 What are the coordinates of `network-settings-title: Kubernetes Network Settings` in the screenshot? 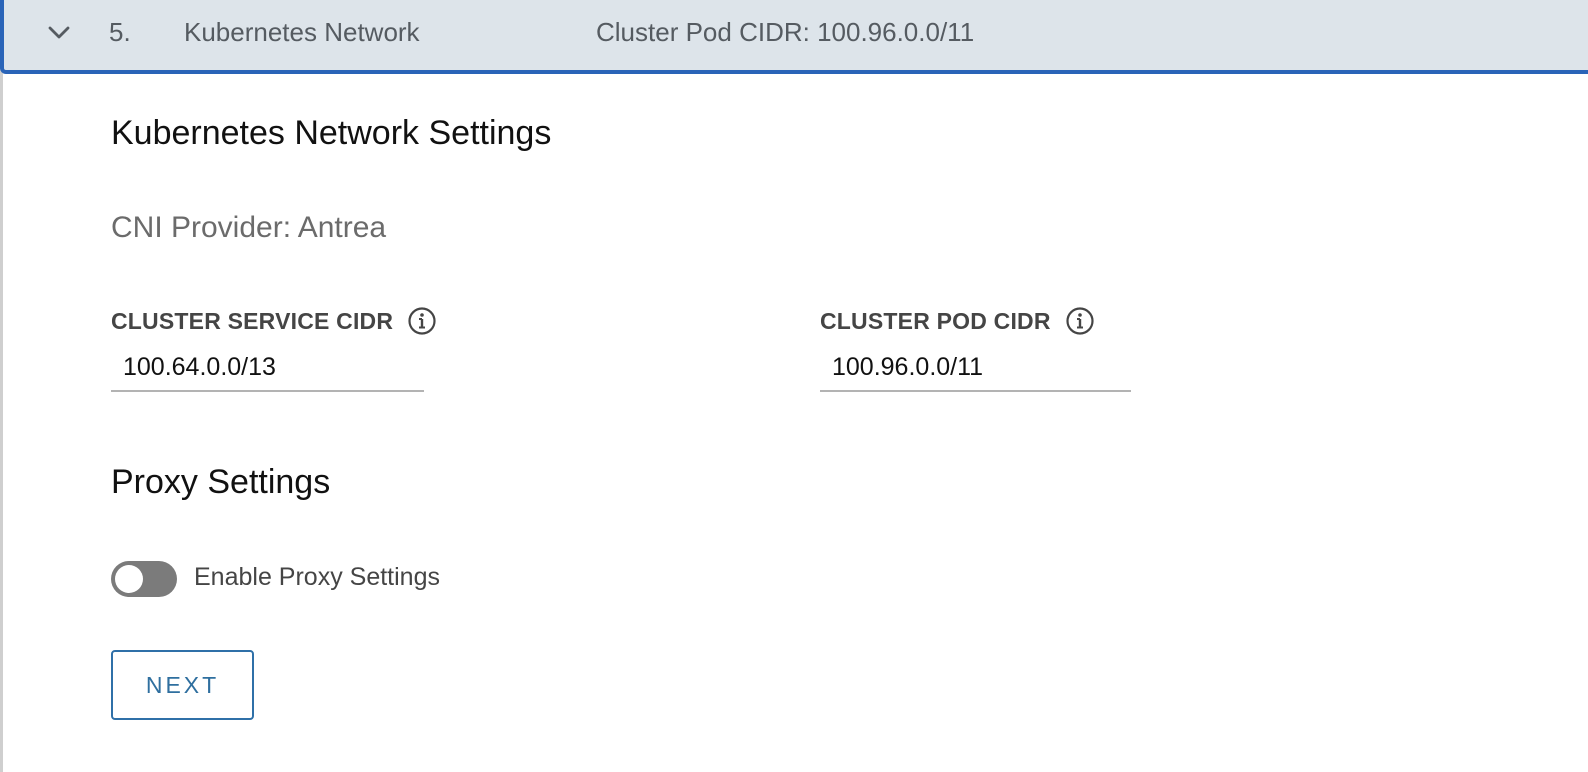 It's located at (331, 133).